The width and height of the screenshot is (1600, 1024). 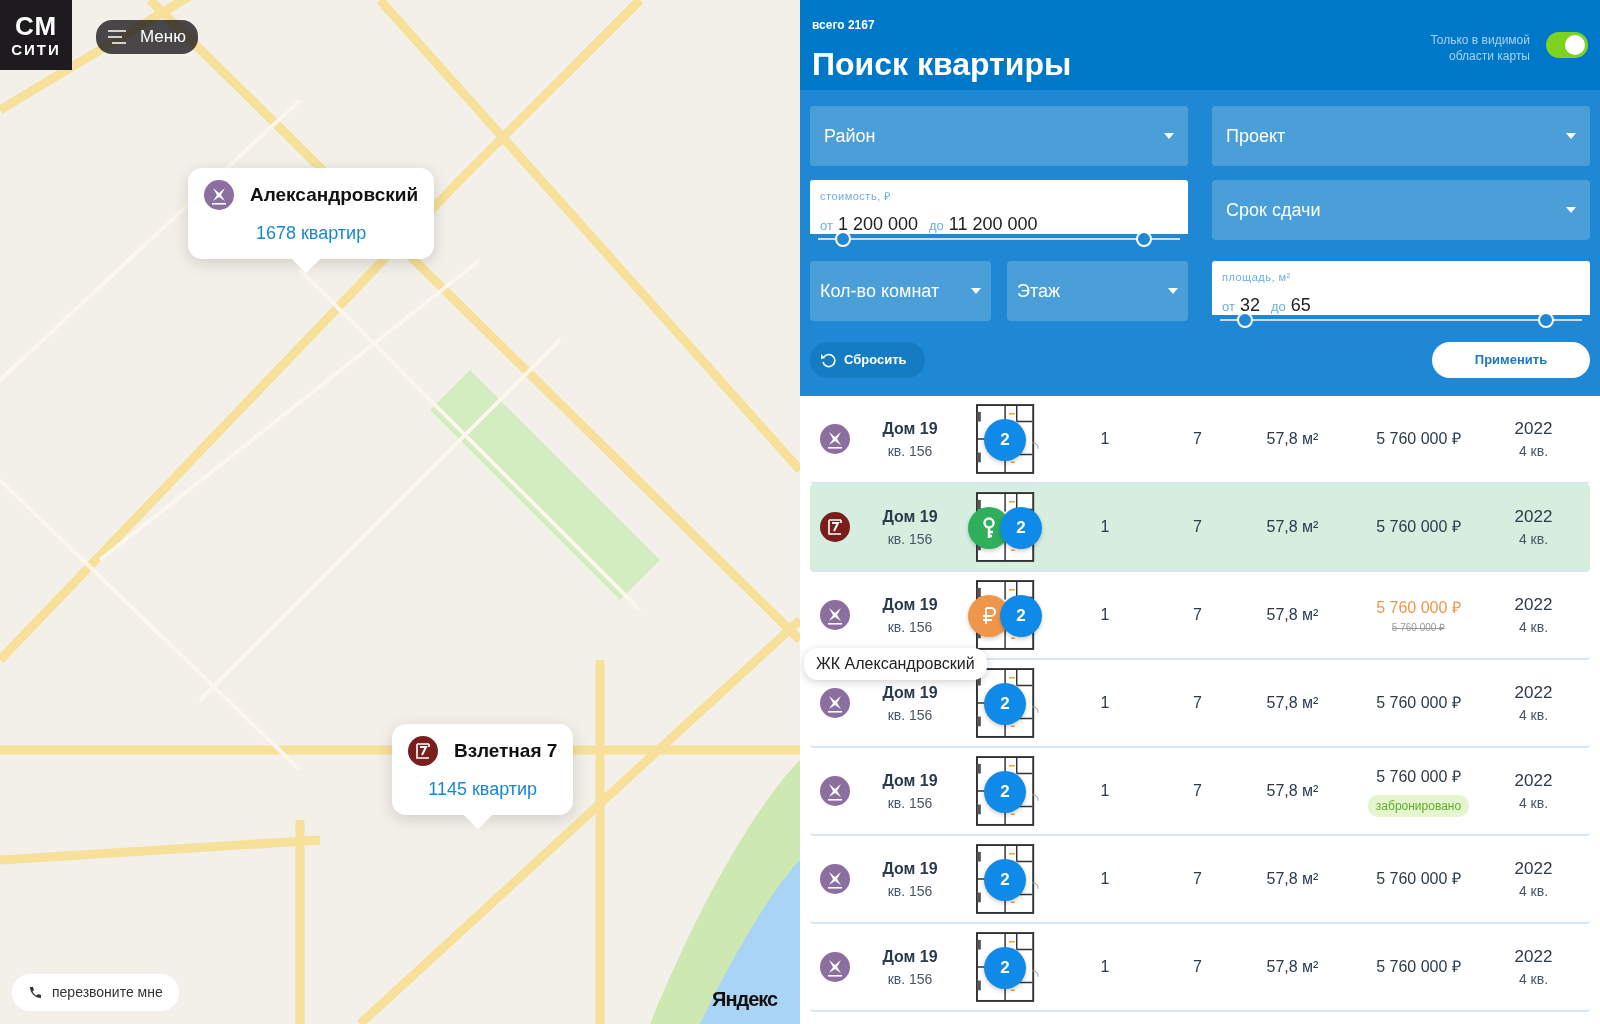 What do you see at coordinates (1257, 277) in the screenshot?
I see `range-label: площадь, м²` at bounding box center [1257, 277].